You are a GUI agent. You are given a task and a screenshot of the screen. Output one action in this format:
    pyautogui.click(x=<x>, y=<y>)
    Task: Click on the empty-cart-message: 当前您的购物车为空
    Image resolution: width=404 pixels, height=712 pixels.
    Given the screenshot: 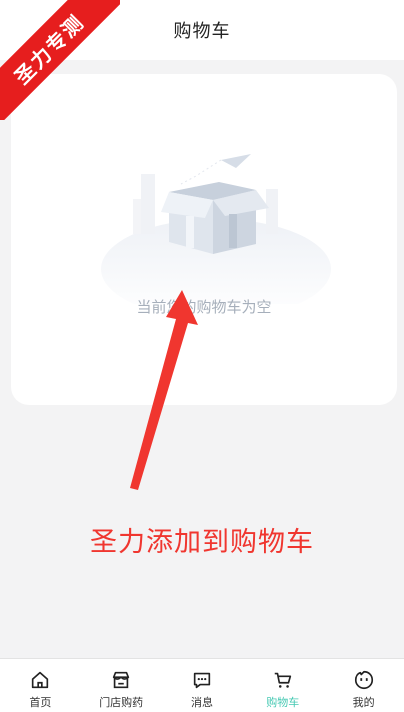 What is the action you would take?
    pyautogui.click(x=204, y=307)
    